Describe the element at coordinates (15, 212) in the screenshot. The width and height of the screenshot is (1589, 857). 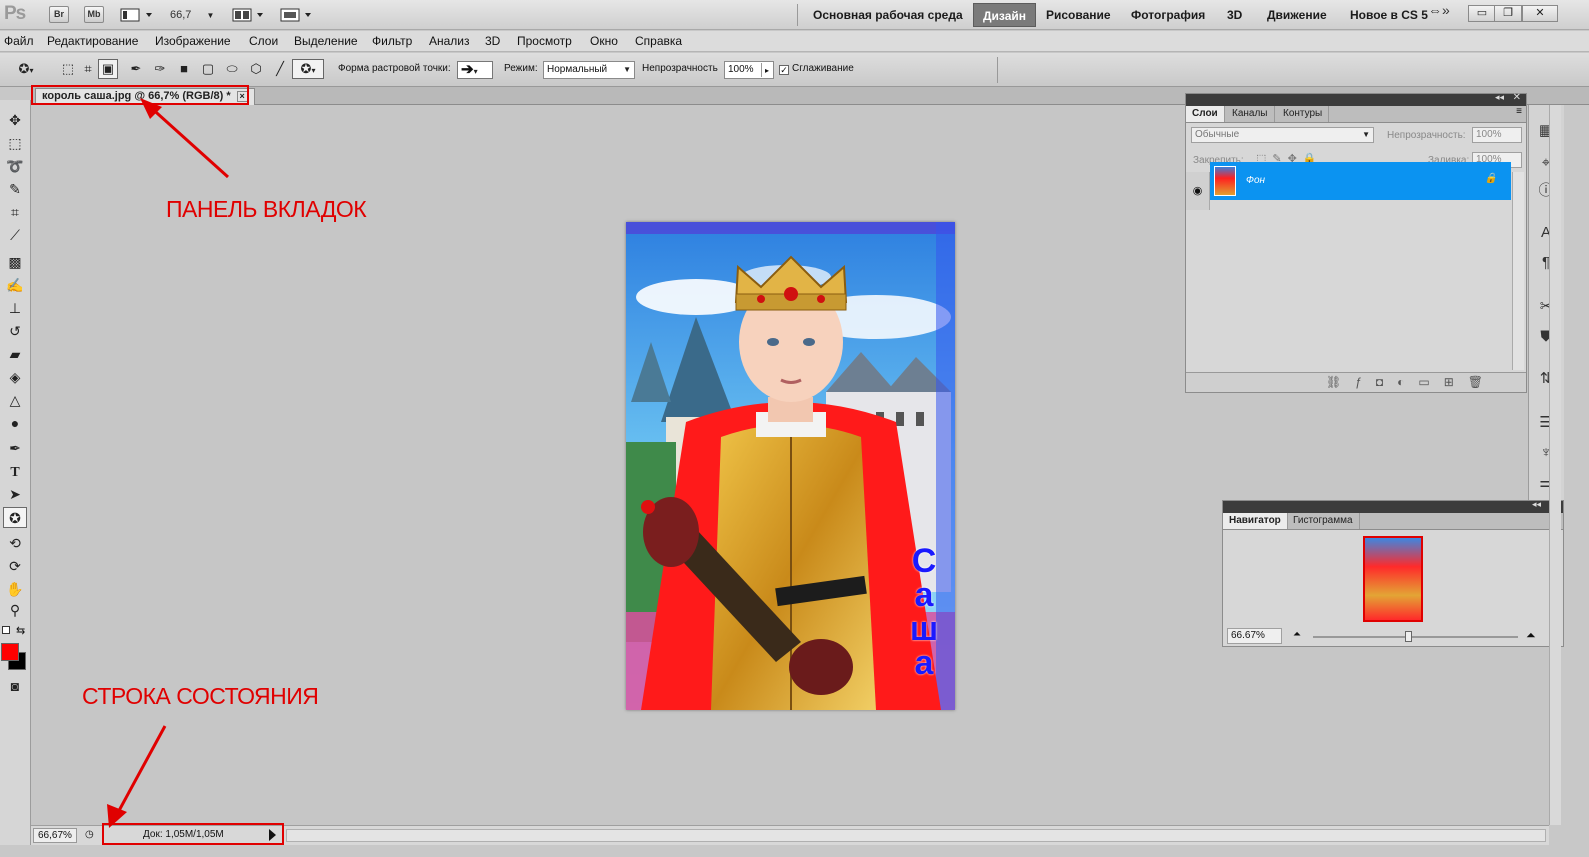
I see `crop-tool: ⌗` at that location.